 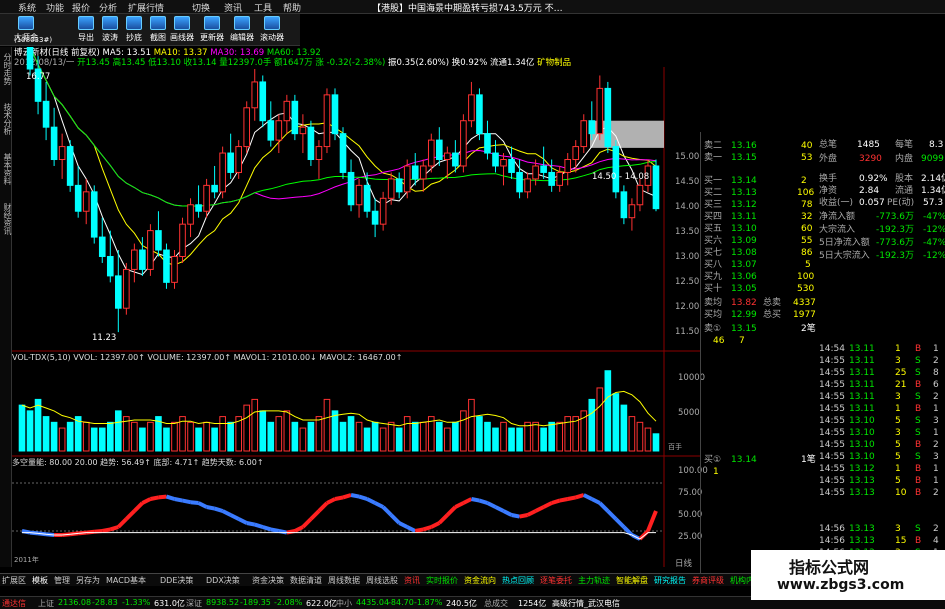 I want to click on tick-price: 13.11, so click(x=862, y=349).